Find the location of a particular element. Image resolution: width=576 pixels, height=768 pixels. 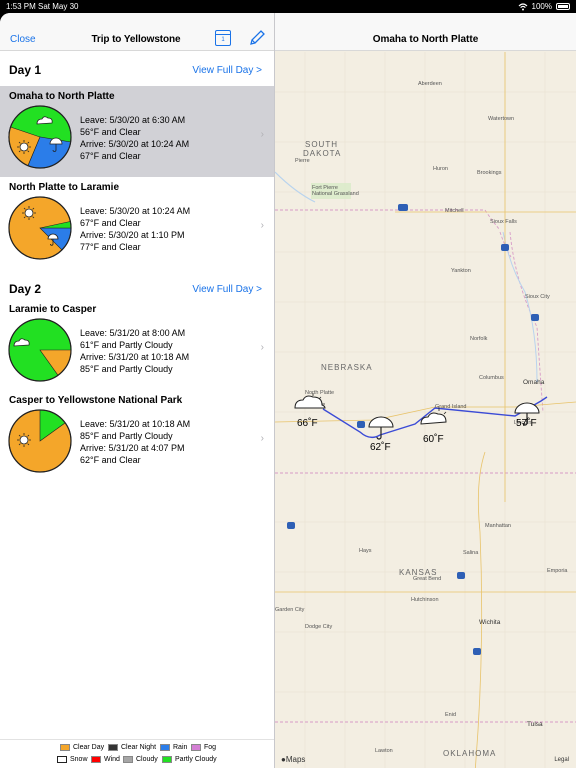

legend-item-clear-night: Clear Night is located at coordinates (132, 747).